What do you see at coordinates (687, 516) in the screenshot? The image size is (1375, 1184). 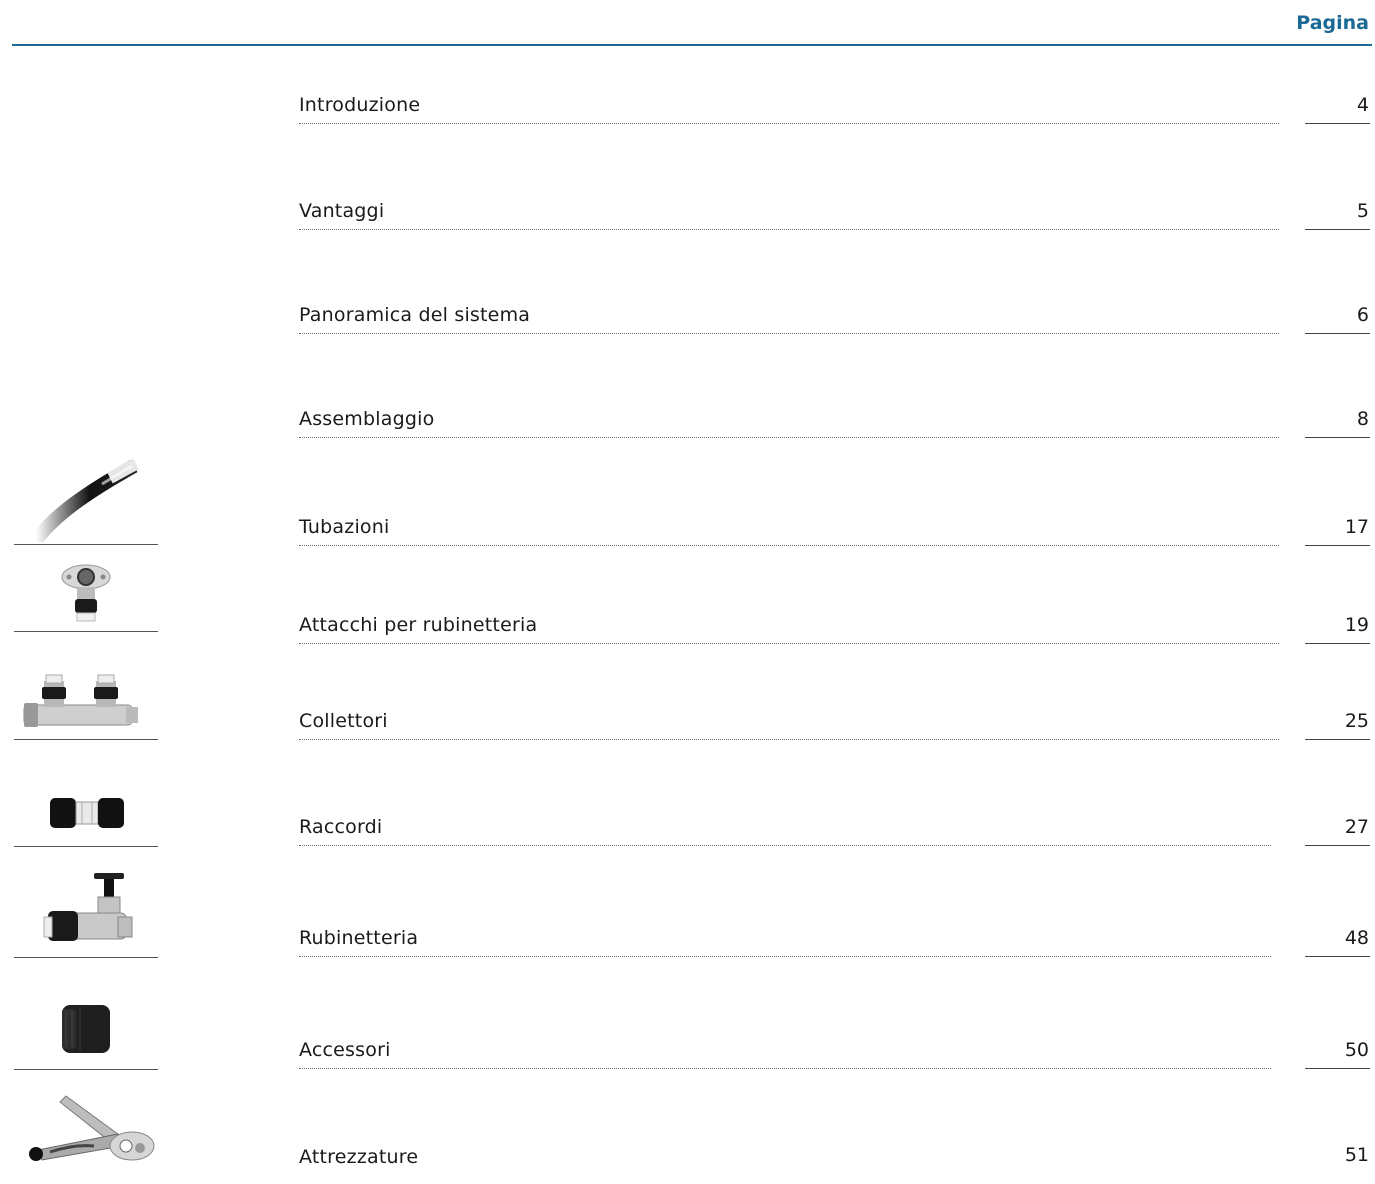 I see `toc-entry-tubazioni: Tubazioni 17` at bounding box center [687, 516].